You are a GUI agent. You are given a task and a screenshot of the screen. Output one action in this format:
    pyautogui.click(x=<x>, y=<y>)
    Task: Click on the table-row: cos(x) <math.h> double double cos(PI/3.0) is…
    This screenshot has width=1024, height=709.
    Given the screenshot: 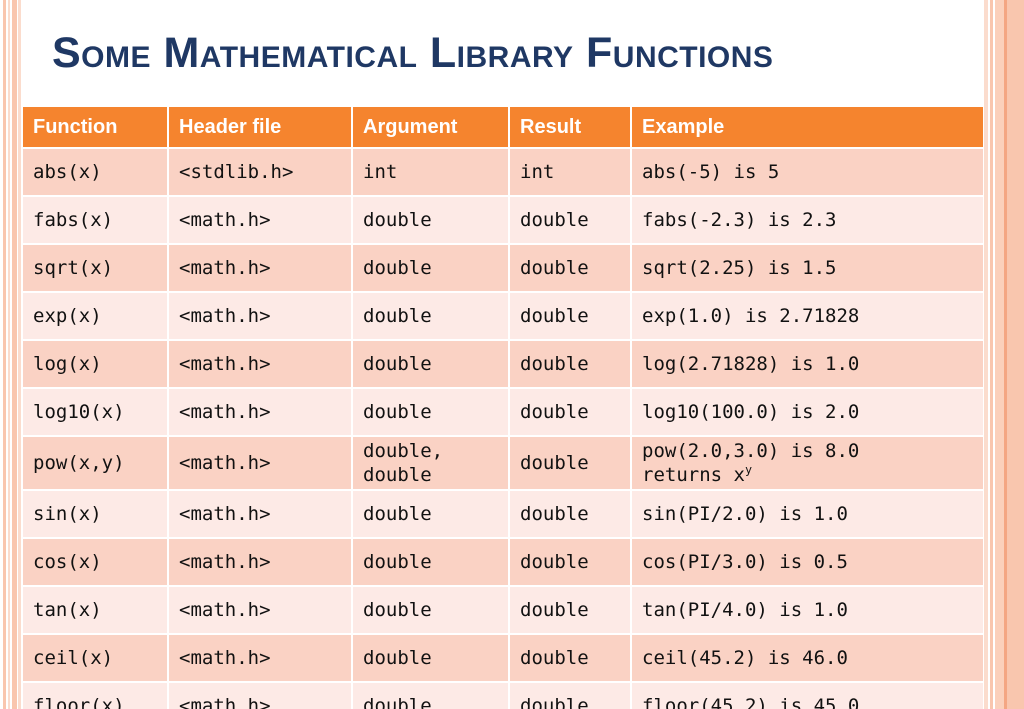 What is the action you would take?
    pyautogui.click(x=503, y=562)
    